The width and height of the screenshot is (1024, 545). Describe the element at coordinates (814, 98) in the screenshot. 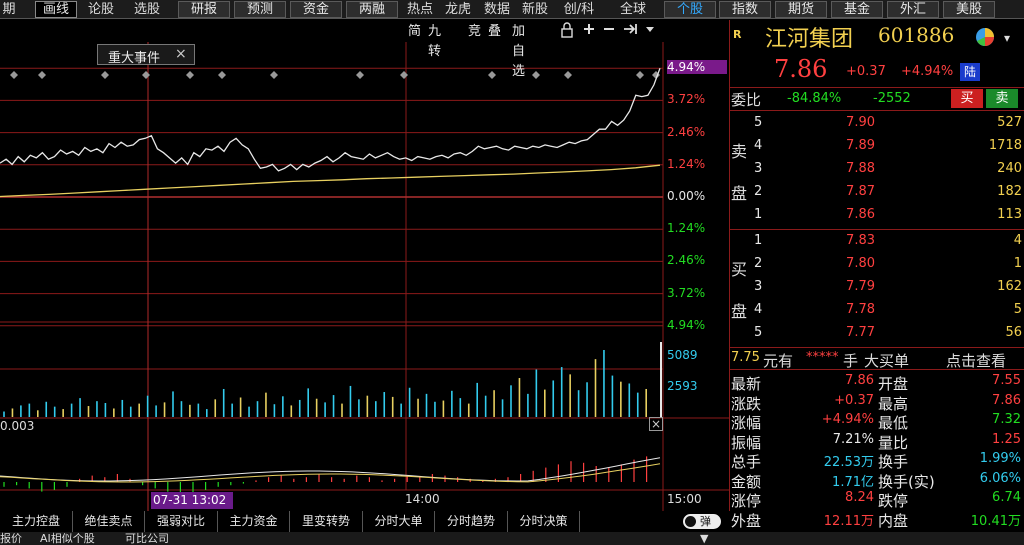

I see `weibi-ratio: -84.84%` at that location.